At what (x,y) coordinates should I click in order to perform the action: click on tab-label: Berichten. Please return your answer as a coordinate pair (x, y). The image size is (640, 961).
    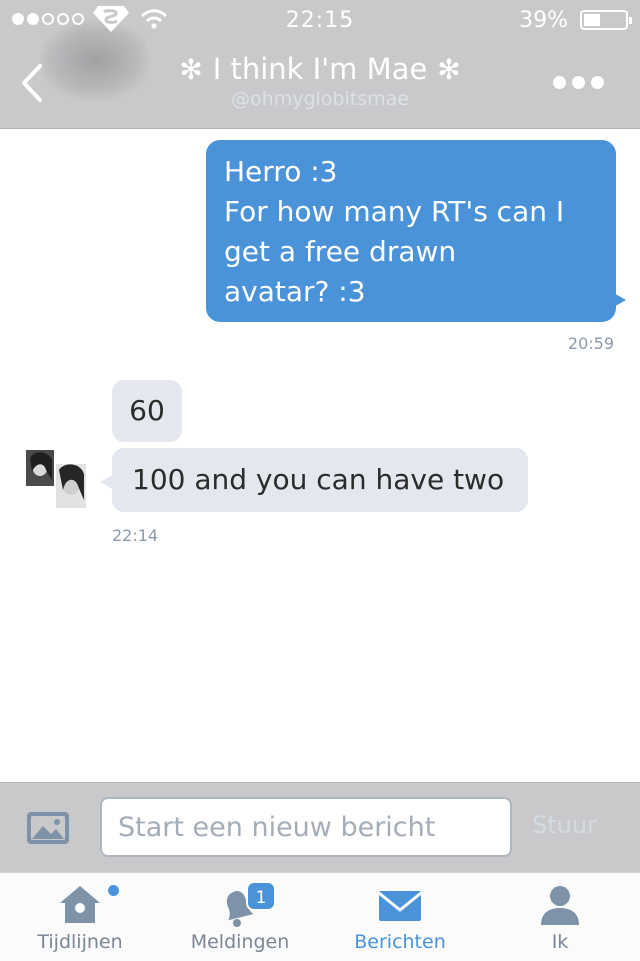
    Looking at the image, I should click on (400, 942).